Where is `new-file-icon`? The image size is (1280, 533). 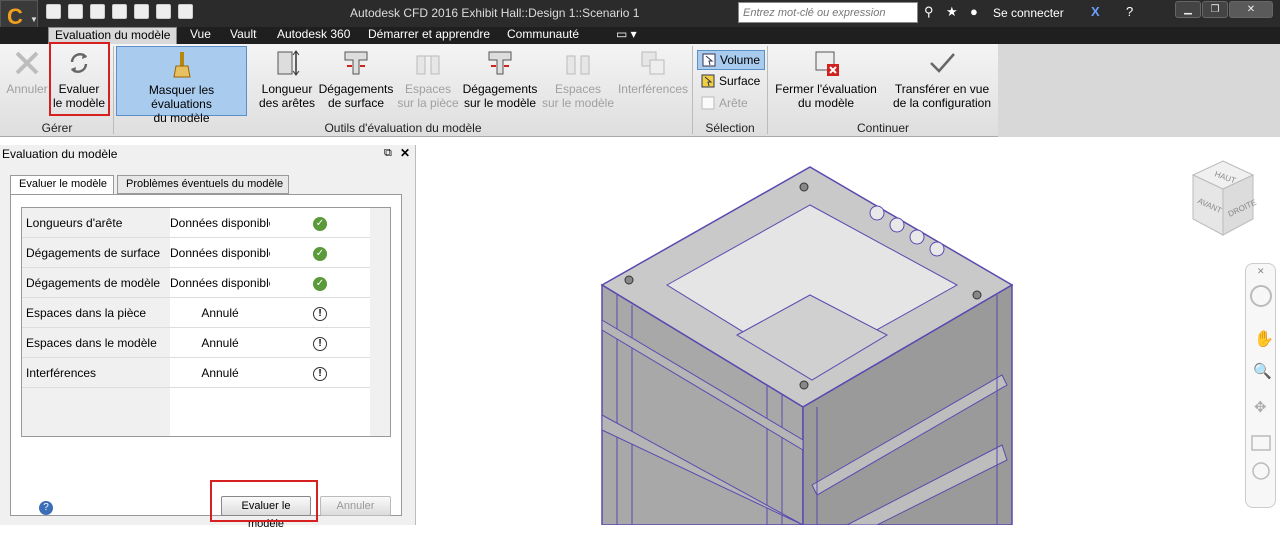 new-file-icon is located at coordinates (53, 11).